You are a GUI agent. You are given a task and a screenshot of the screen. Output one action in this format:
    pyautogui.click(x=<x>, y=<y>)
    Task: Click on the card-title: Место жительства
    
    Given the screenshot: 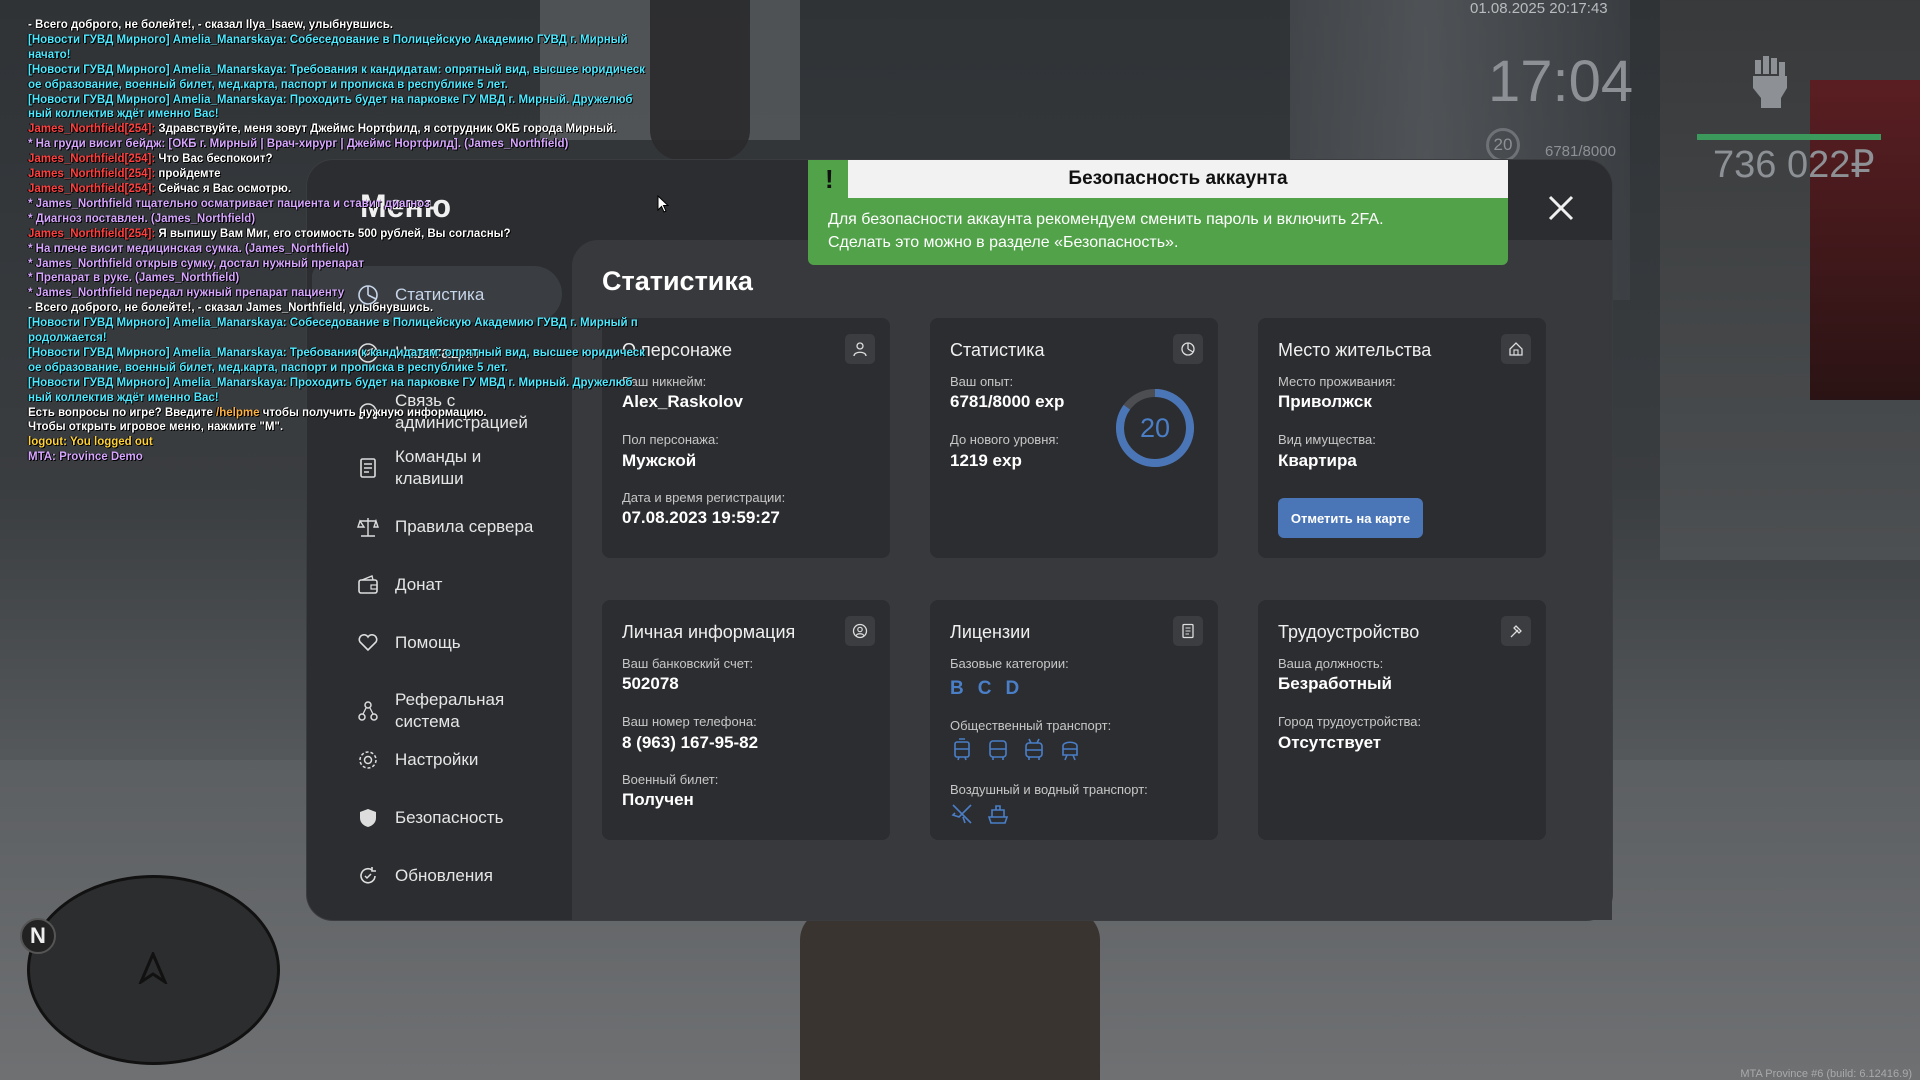 What is the action you would take?
    pyautogui.click(x=1355, y=350)
    